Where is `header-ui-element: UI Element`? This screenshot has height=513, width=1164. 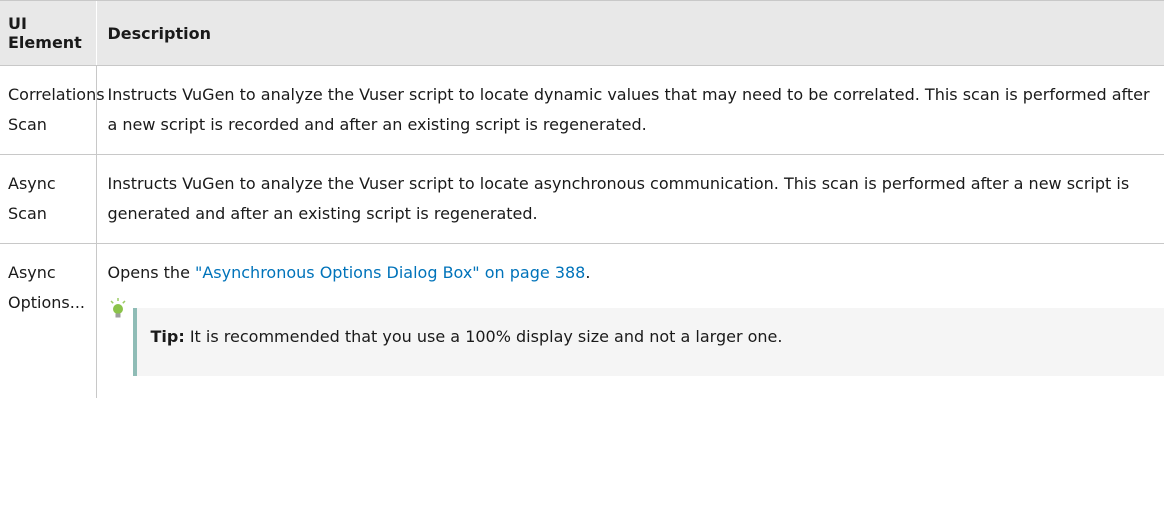 header-ui-element: UI Element is located at coordinates (48, 33).